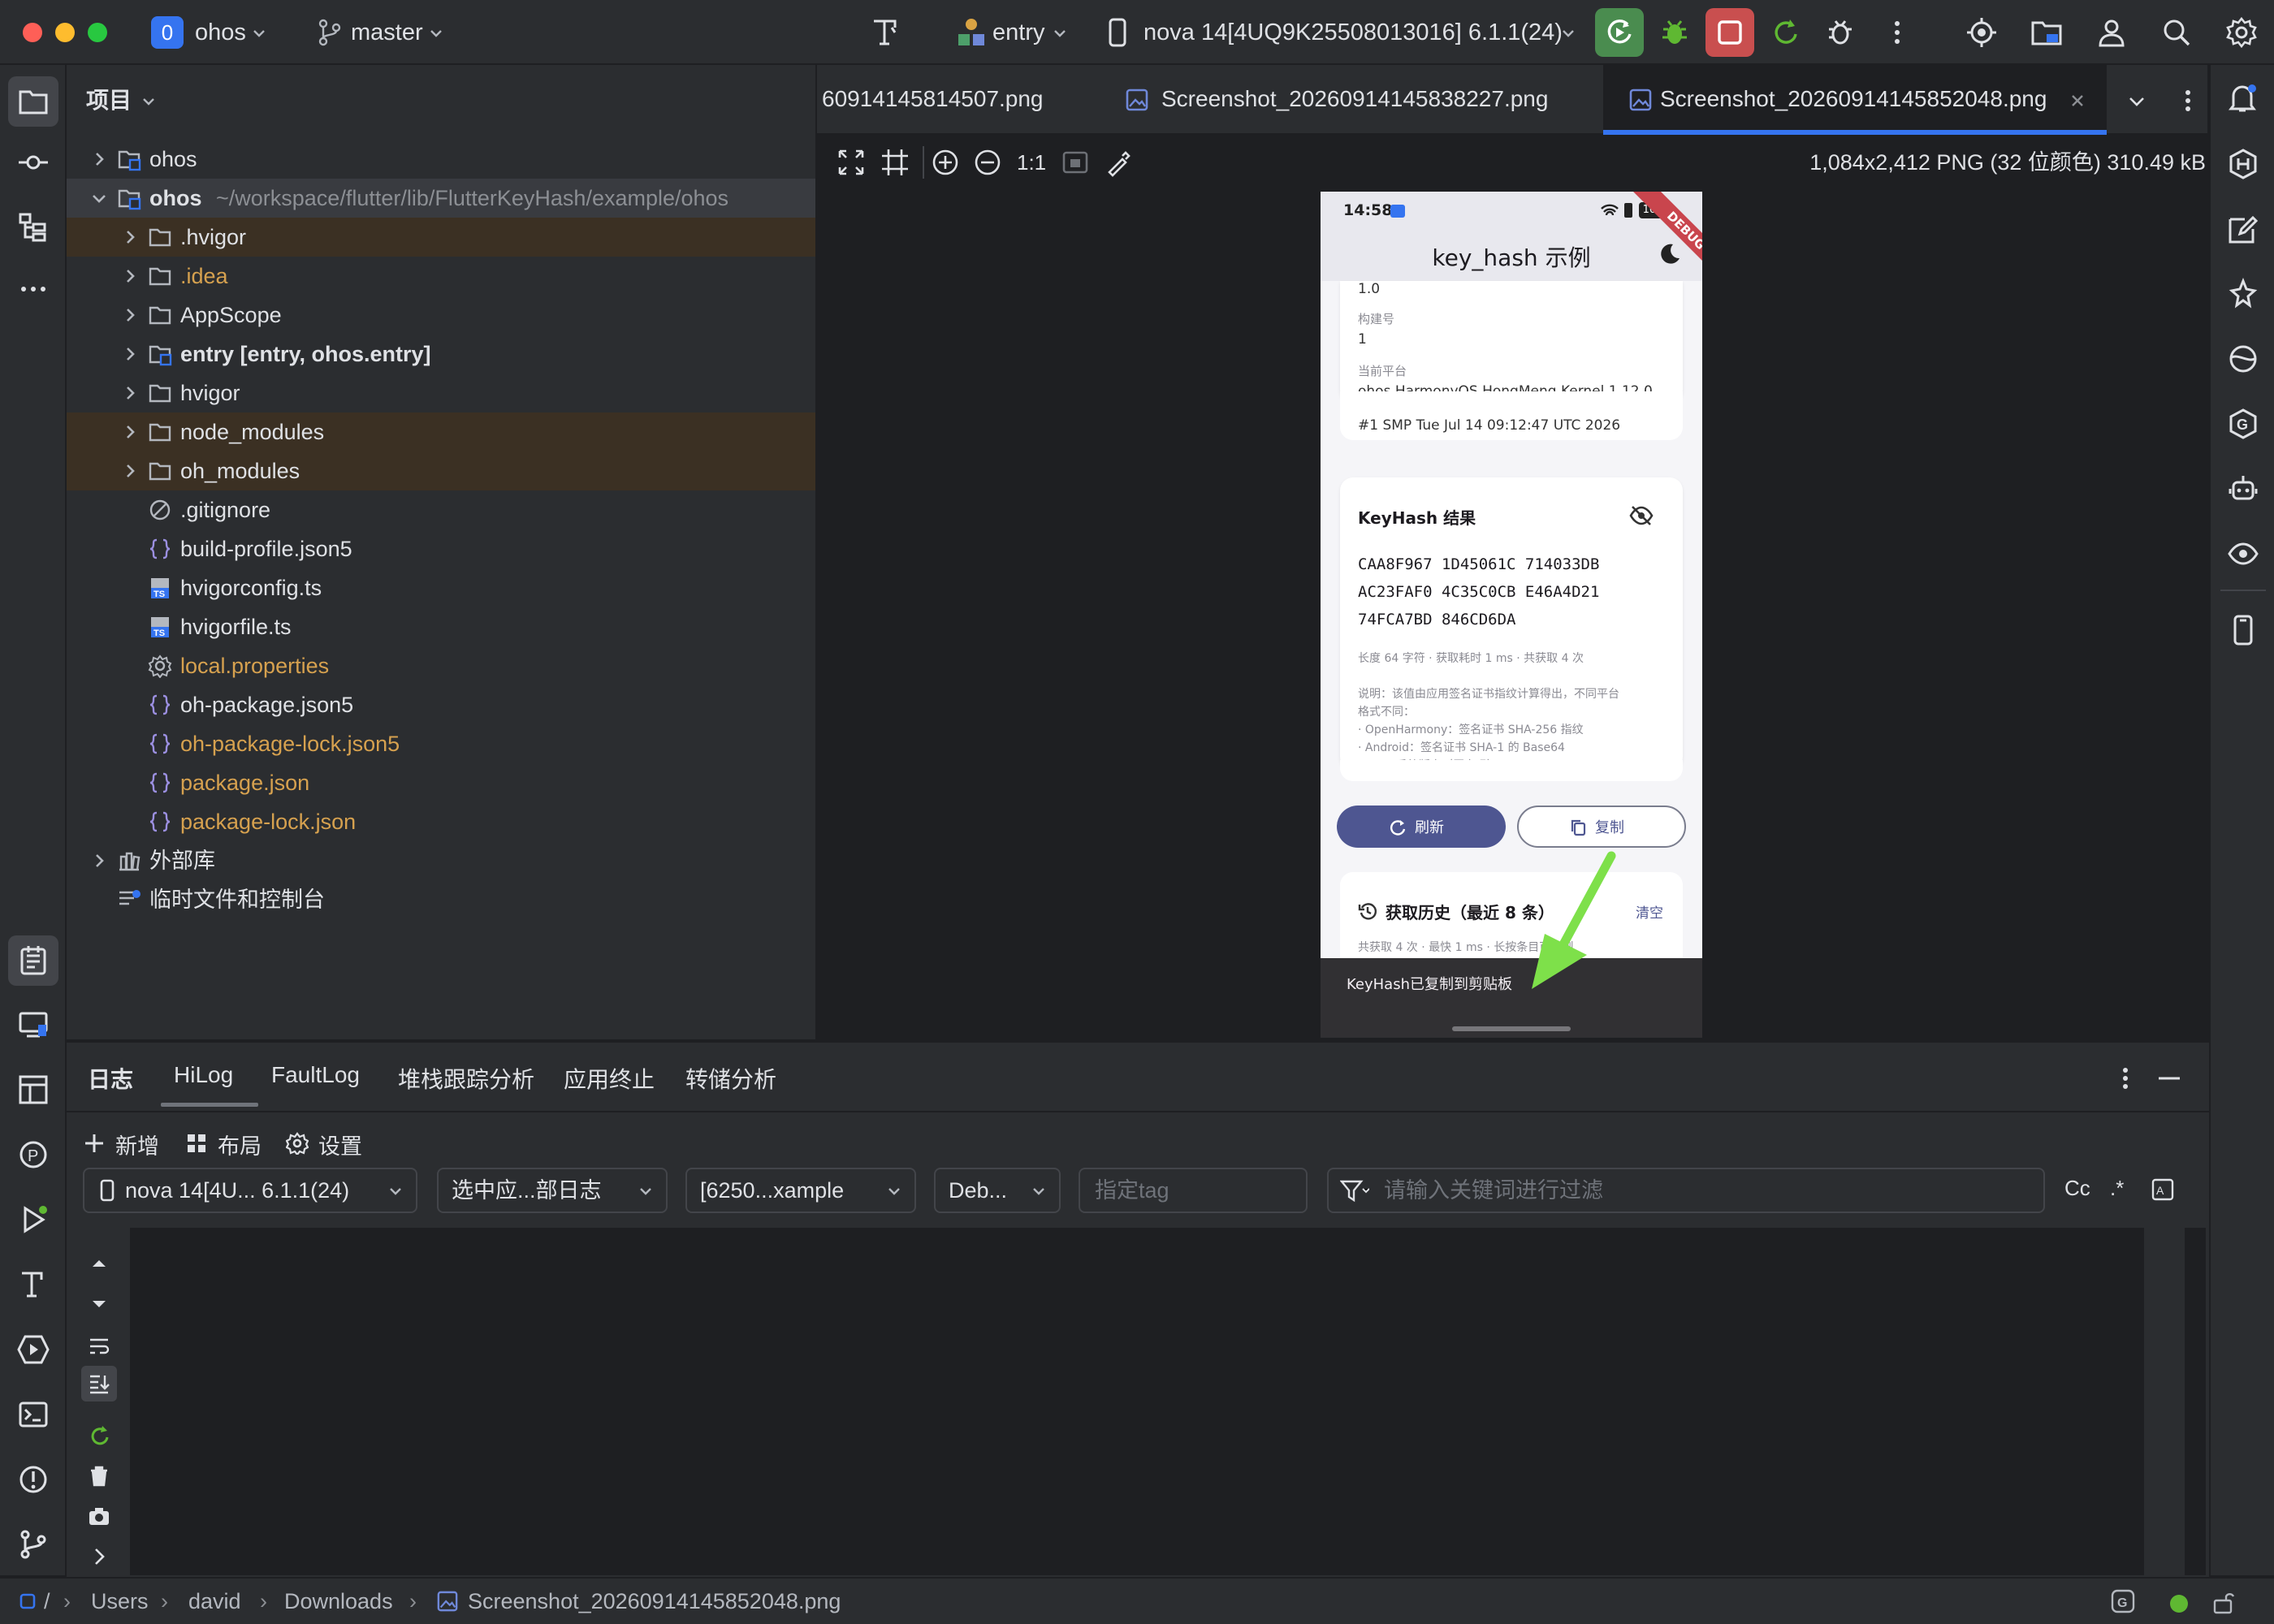 The height and width of the screenshot is (1624, 2274). Describe the element at coordinates (99, 1476) in the screenshot. I see `trash-icon` at that location.